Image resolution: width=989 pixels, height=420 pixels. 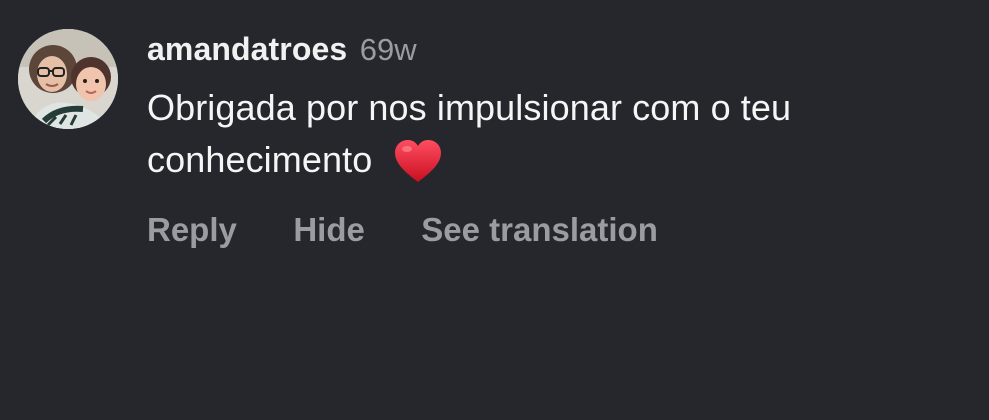 What do you see at coordinates (247, 49) in the screenshot?
I see `username-link: amandatroes` at bounding box center [247, 49].